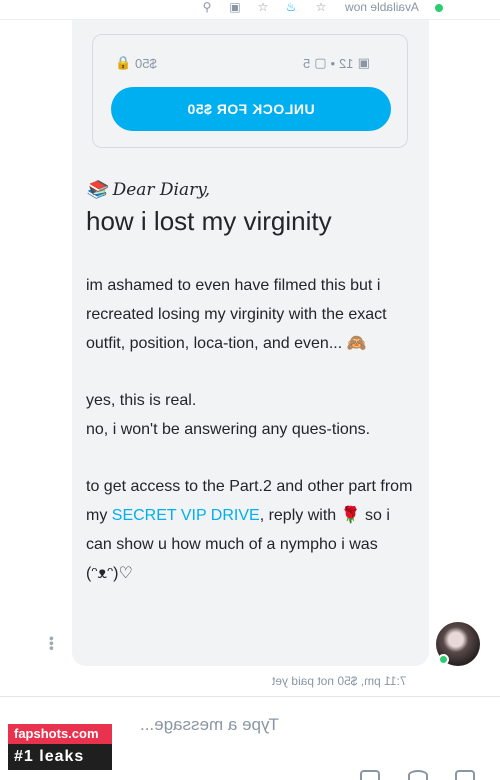 This screenshot has height=780, width=500. Describe the element at coordinates (312, 725) in the screenshot. I see `message-input` at that location.